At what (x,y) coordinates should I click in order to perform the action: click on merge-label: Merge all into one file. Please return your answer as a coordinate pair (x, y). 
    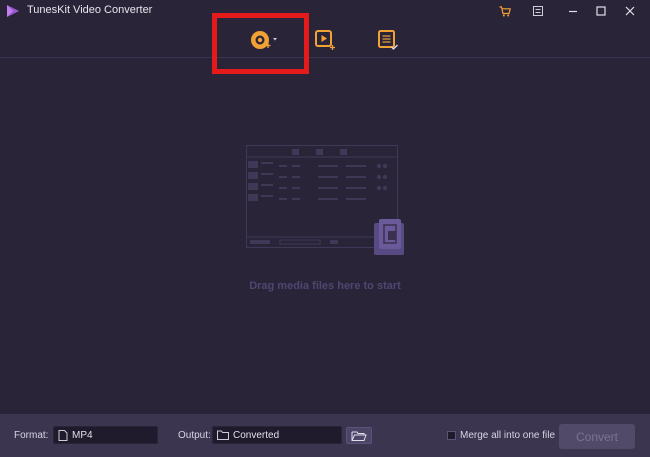
    Looking at the image, I should click on (508, 435).